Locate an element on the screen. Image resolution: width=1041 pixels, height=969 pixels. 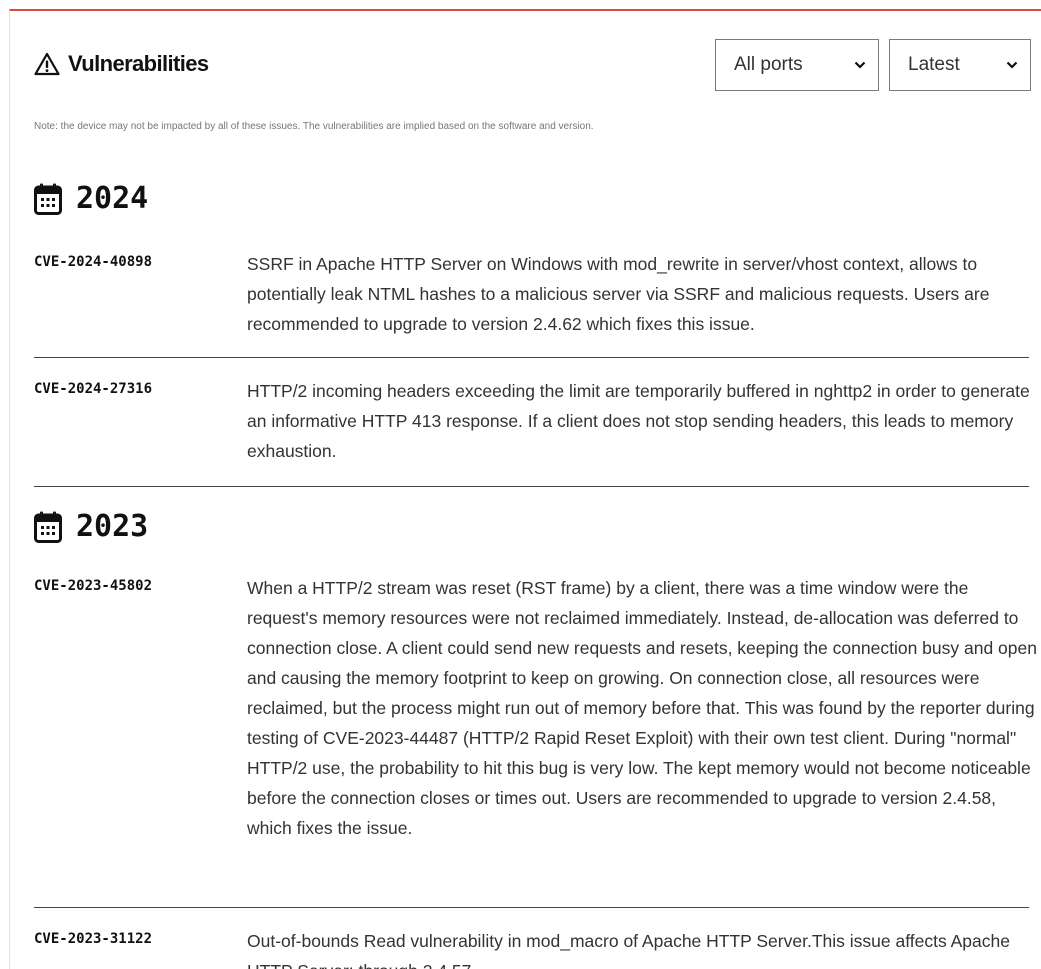
vulnerabilities-header: Vulnerabilities All ports Latest is located at coordinates (532, 65).